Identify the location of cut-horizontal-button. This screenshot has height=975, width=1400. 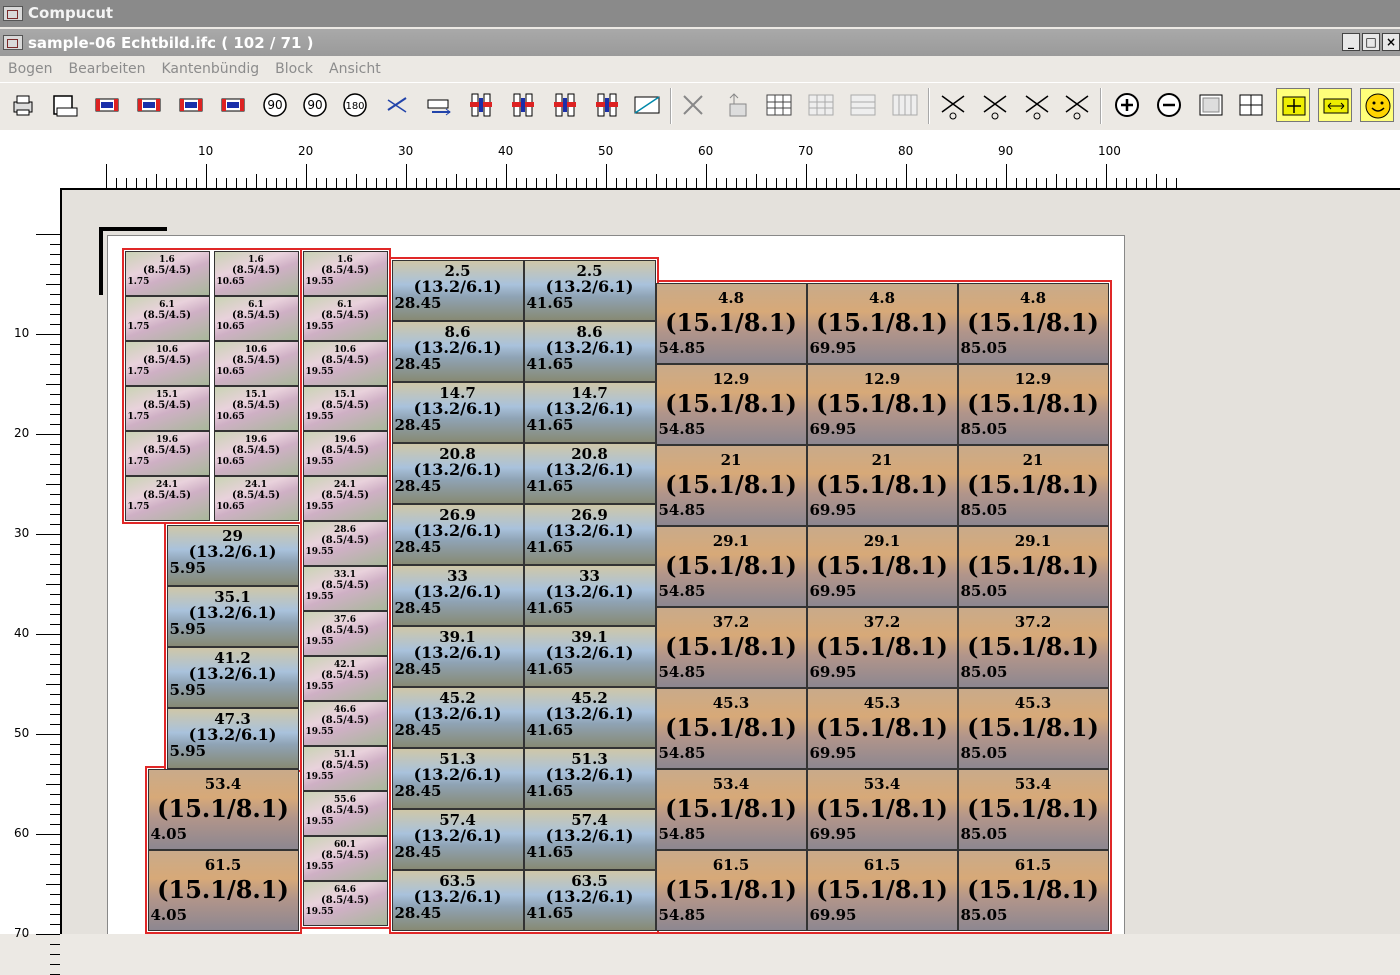
(1037, 105).